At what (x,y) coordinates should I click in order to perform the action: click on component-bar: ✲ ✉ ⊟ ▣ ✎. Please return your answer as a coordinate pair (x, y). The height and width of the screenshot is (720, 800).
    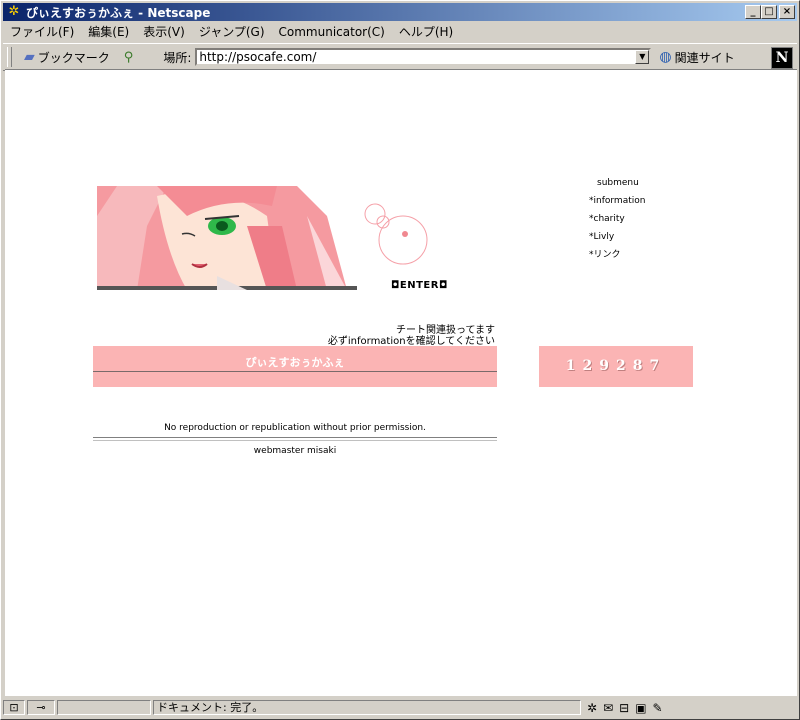
    Looking at the image, I should click on (625, 708).